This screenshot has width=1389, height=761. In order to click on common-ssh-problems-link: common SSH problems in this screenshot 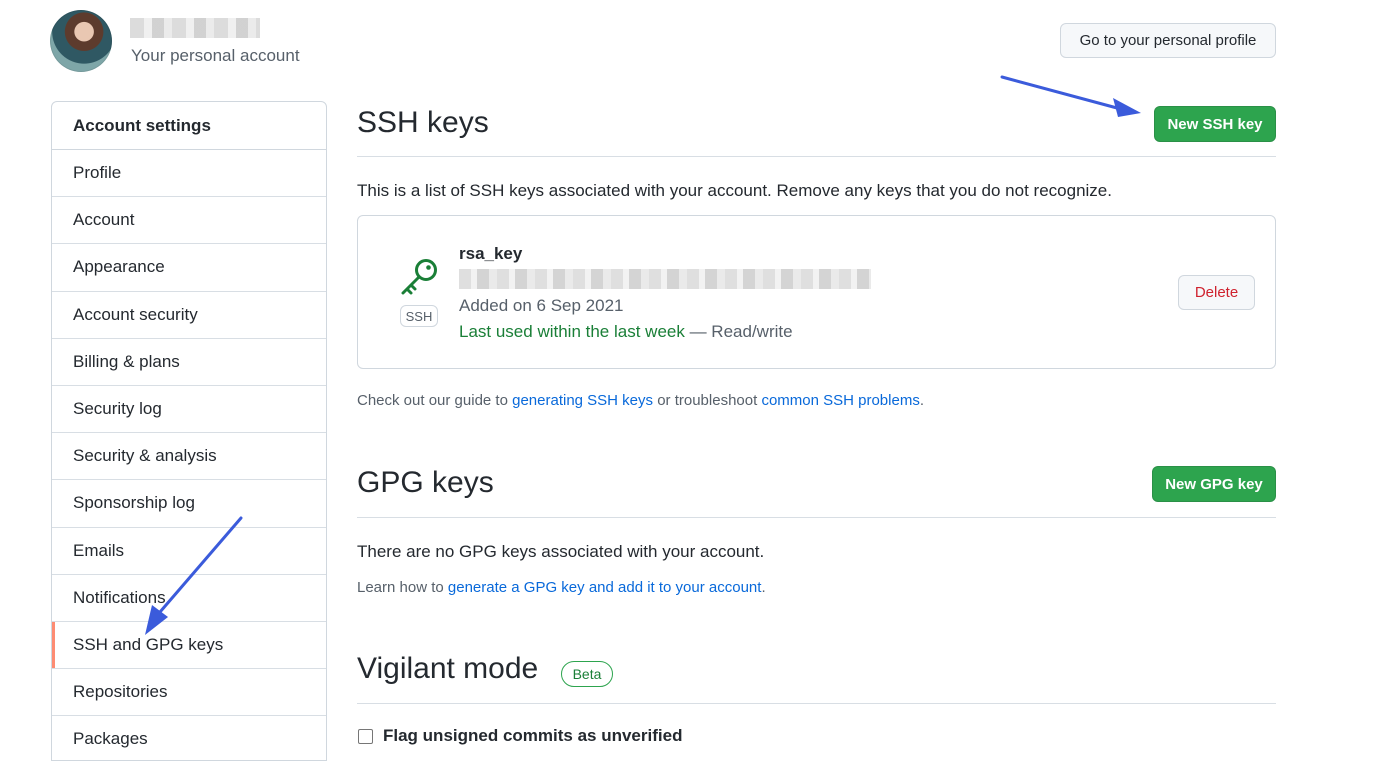, I will do `click(840, 400)`.